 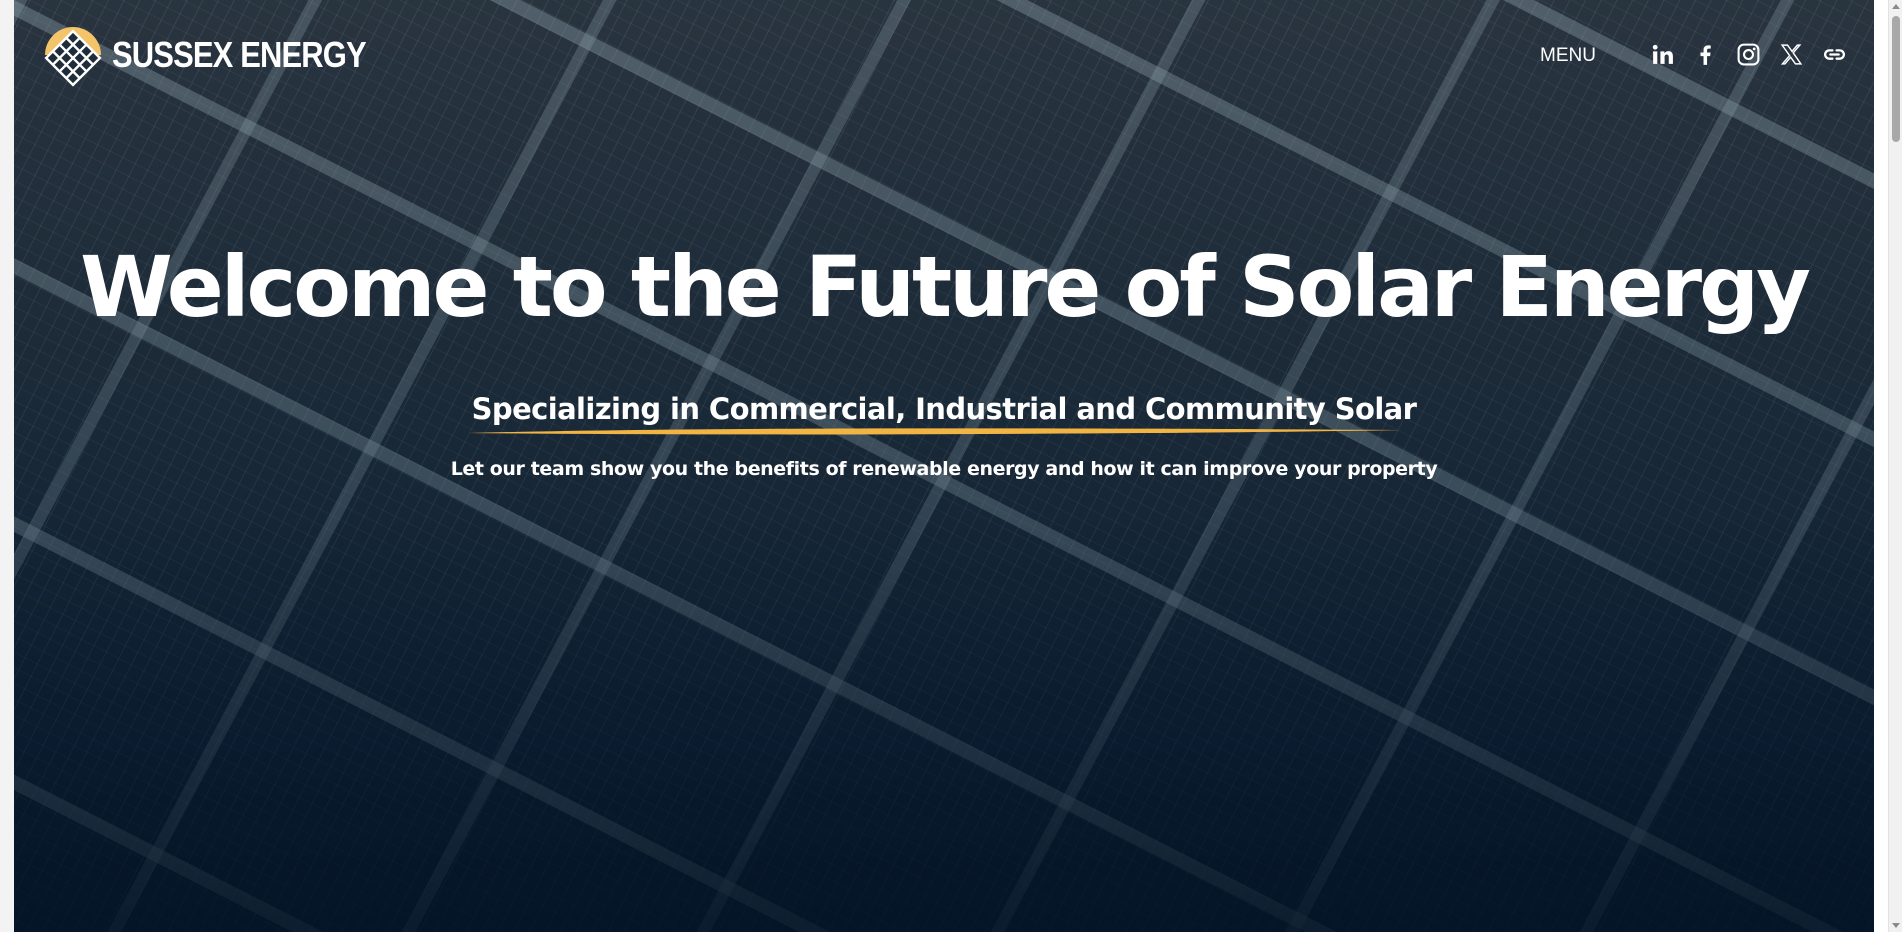 What do you see at coordinates (1705, 54) in the screenshot?
I see `facebook-icon` at bounding box center [1705, 54].